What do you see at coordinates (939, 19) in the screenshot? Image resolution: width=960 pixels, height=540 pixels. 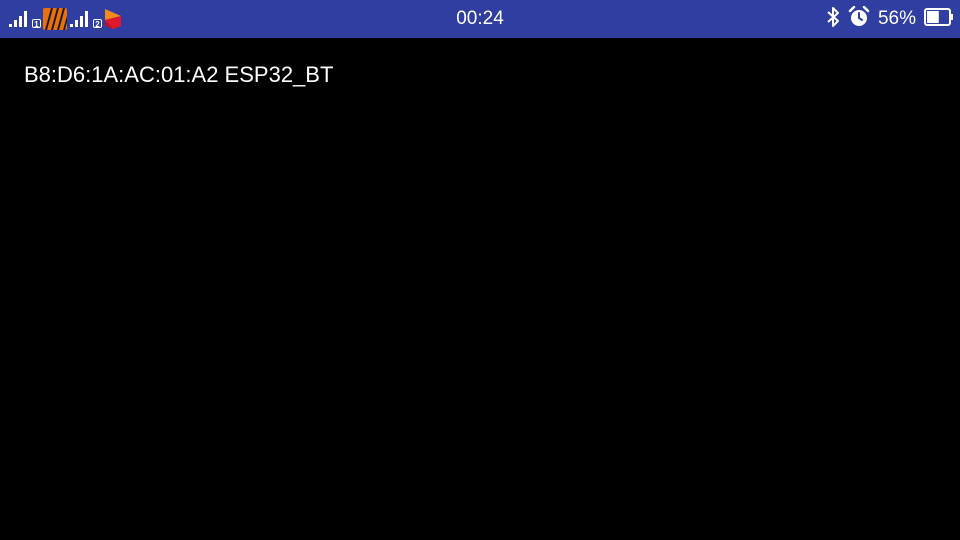 I see `battery-icon` at bounding box center [939, 19].